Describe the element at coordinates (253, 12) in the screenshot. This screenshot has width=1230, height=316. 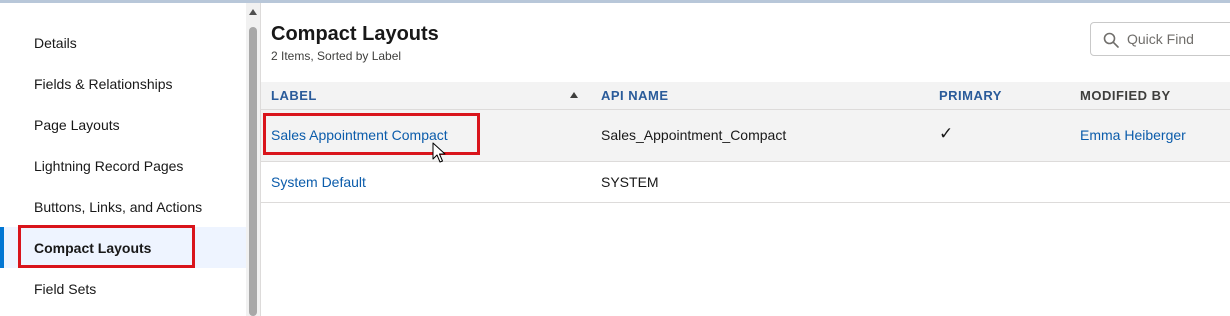
I see `scroll-up-icon` at that location.